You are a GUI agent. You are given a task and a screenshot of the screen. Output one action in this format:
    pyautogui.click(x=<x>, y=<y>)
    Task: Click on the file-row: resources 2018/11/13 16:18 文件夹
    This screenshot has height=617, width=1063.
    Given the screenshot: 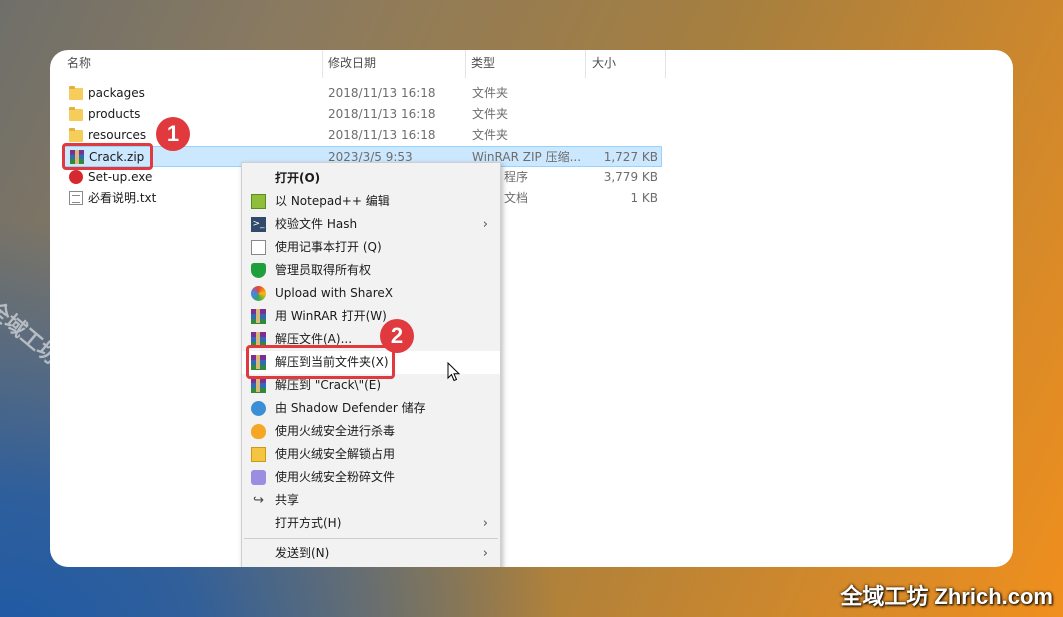 What is the action you would take?
    pyautogui.click(x=362, y=135)
    